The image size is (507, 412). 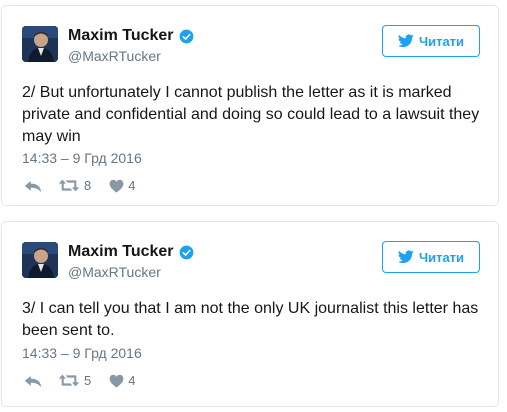 I want to click on tweet-actions: 8 4, so click(x=79, y=185).